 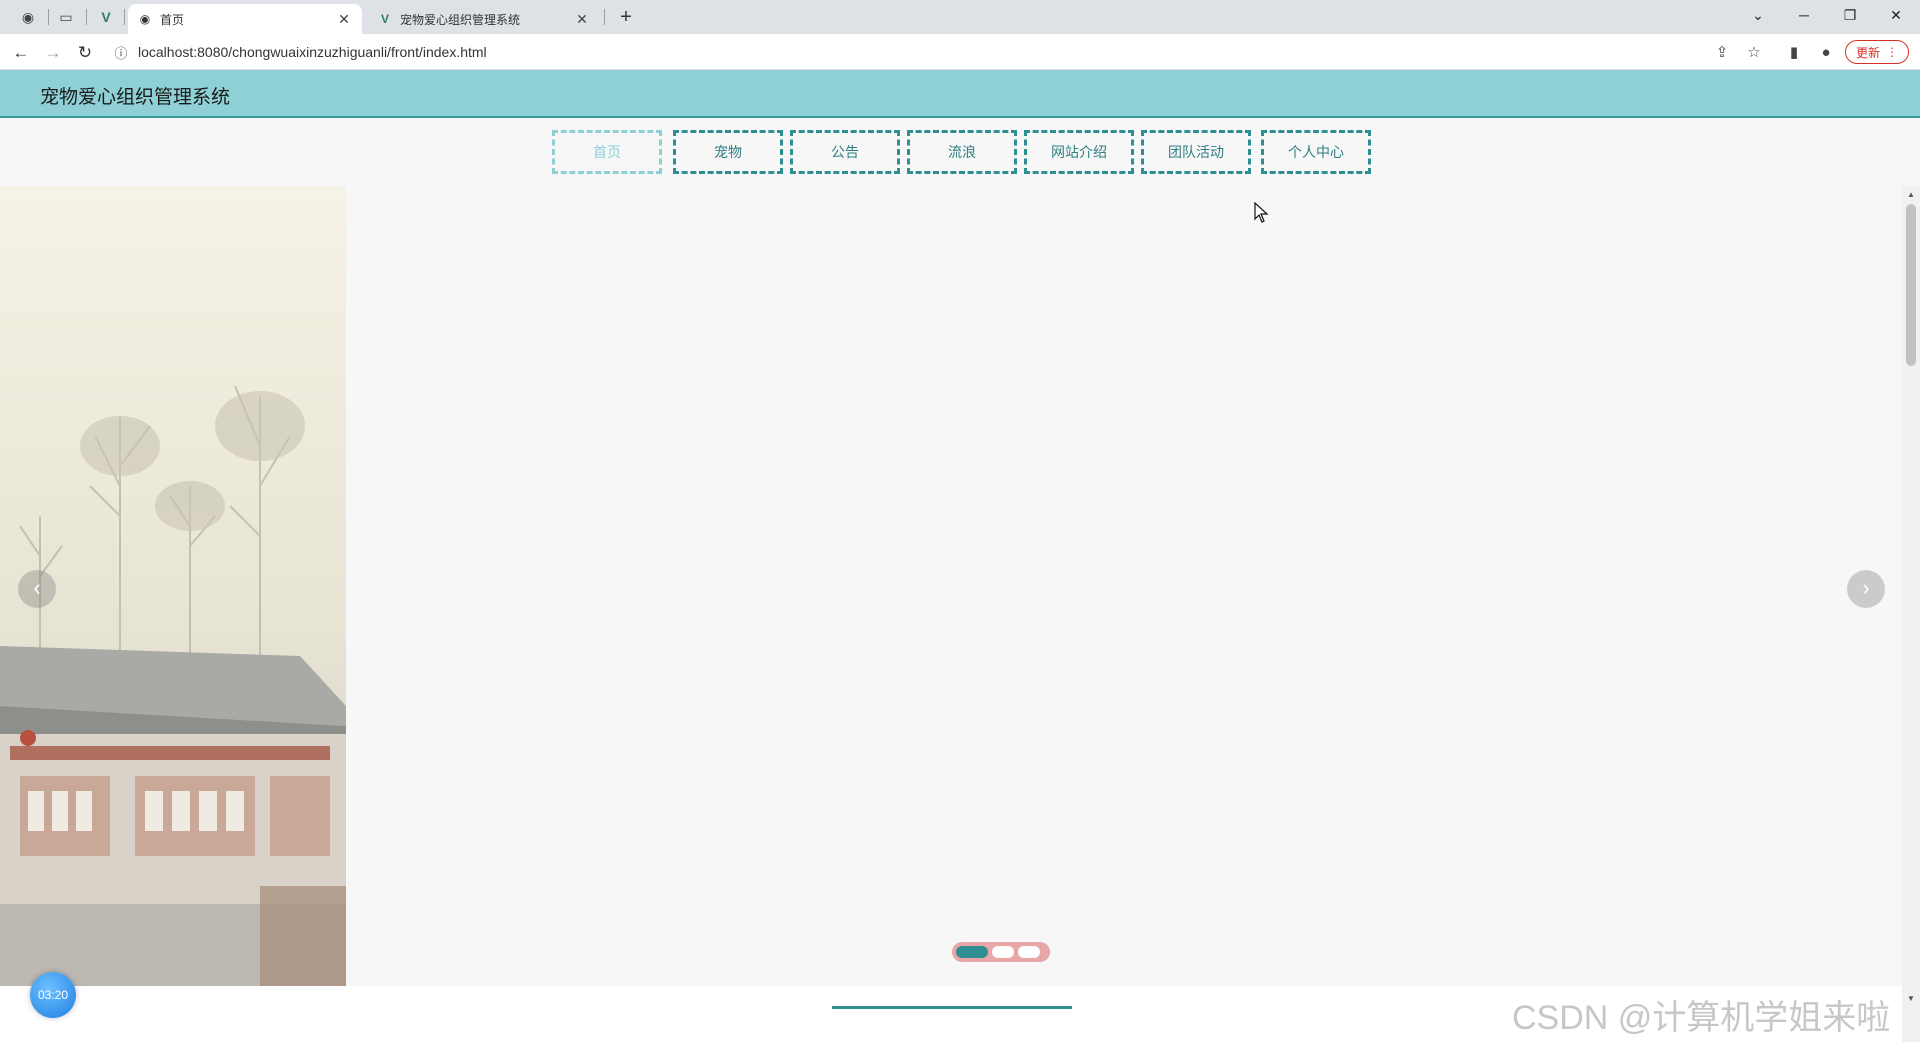 I want to click on share-icon: ⇪, so click(x=1722, y=53).